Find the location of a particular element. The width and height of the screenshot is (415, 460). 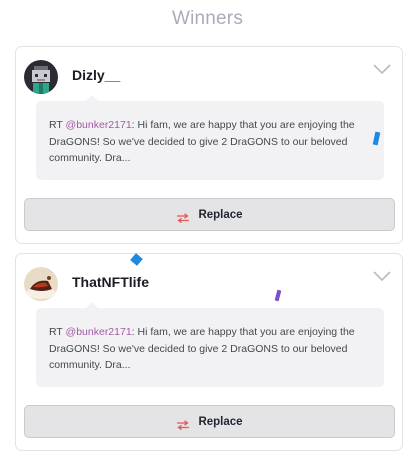

winner-username: Dizly__ is located at coordinates (96, 75).